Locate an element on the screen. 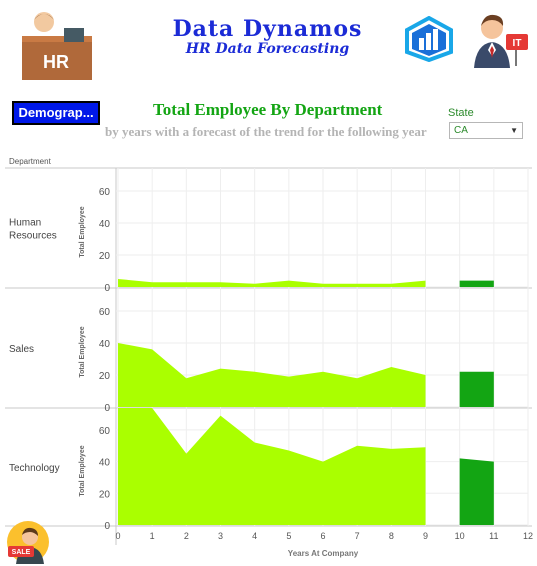  x-tick-label: 11 is located at coordinates (493, 536).